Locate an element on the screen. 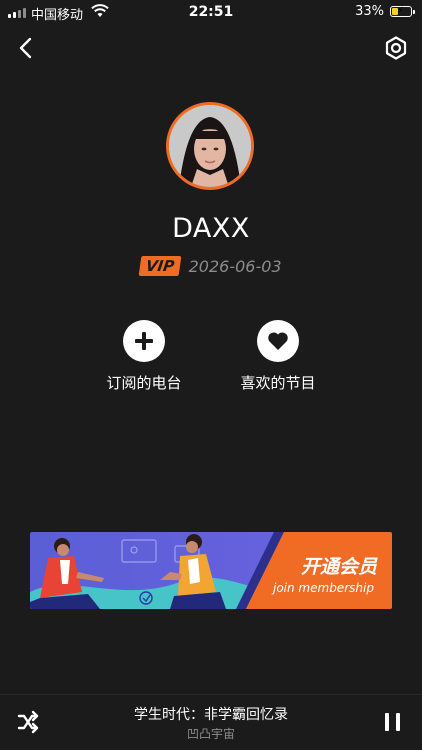 Image resolution: width=422 pixels, height=750 pixels. liked-programs-label: 喜欢的节目 is located at coordinates (278, 383).